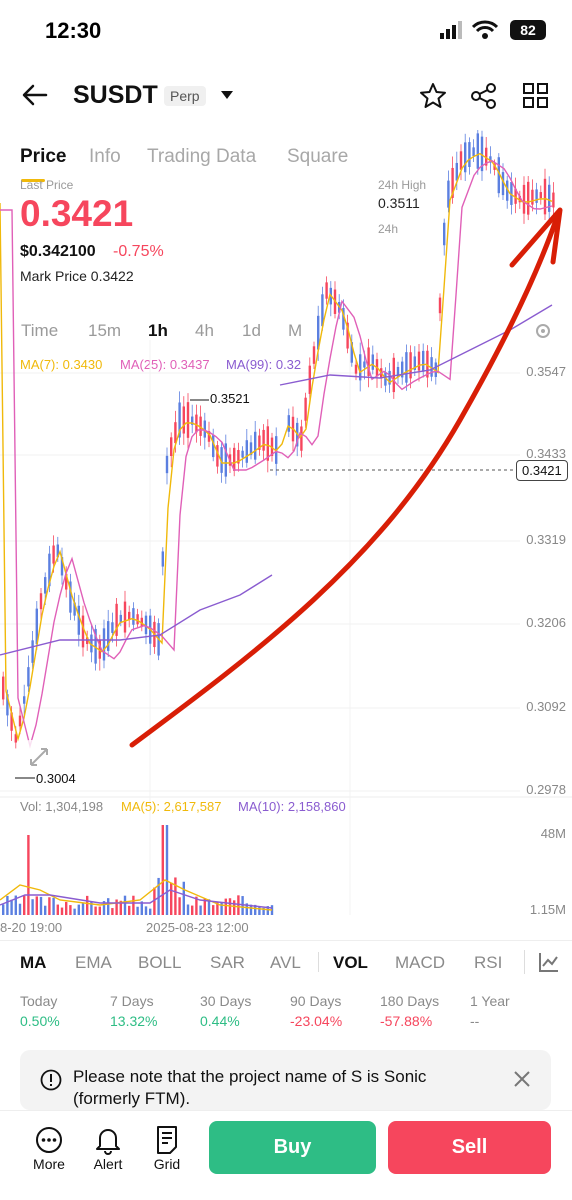 The image size is (572, 1200). I want to click on indicator-boll: BOLL, so click(159, 963).